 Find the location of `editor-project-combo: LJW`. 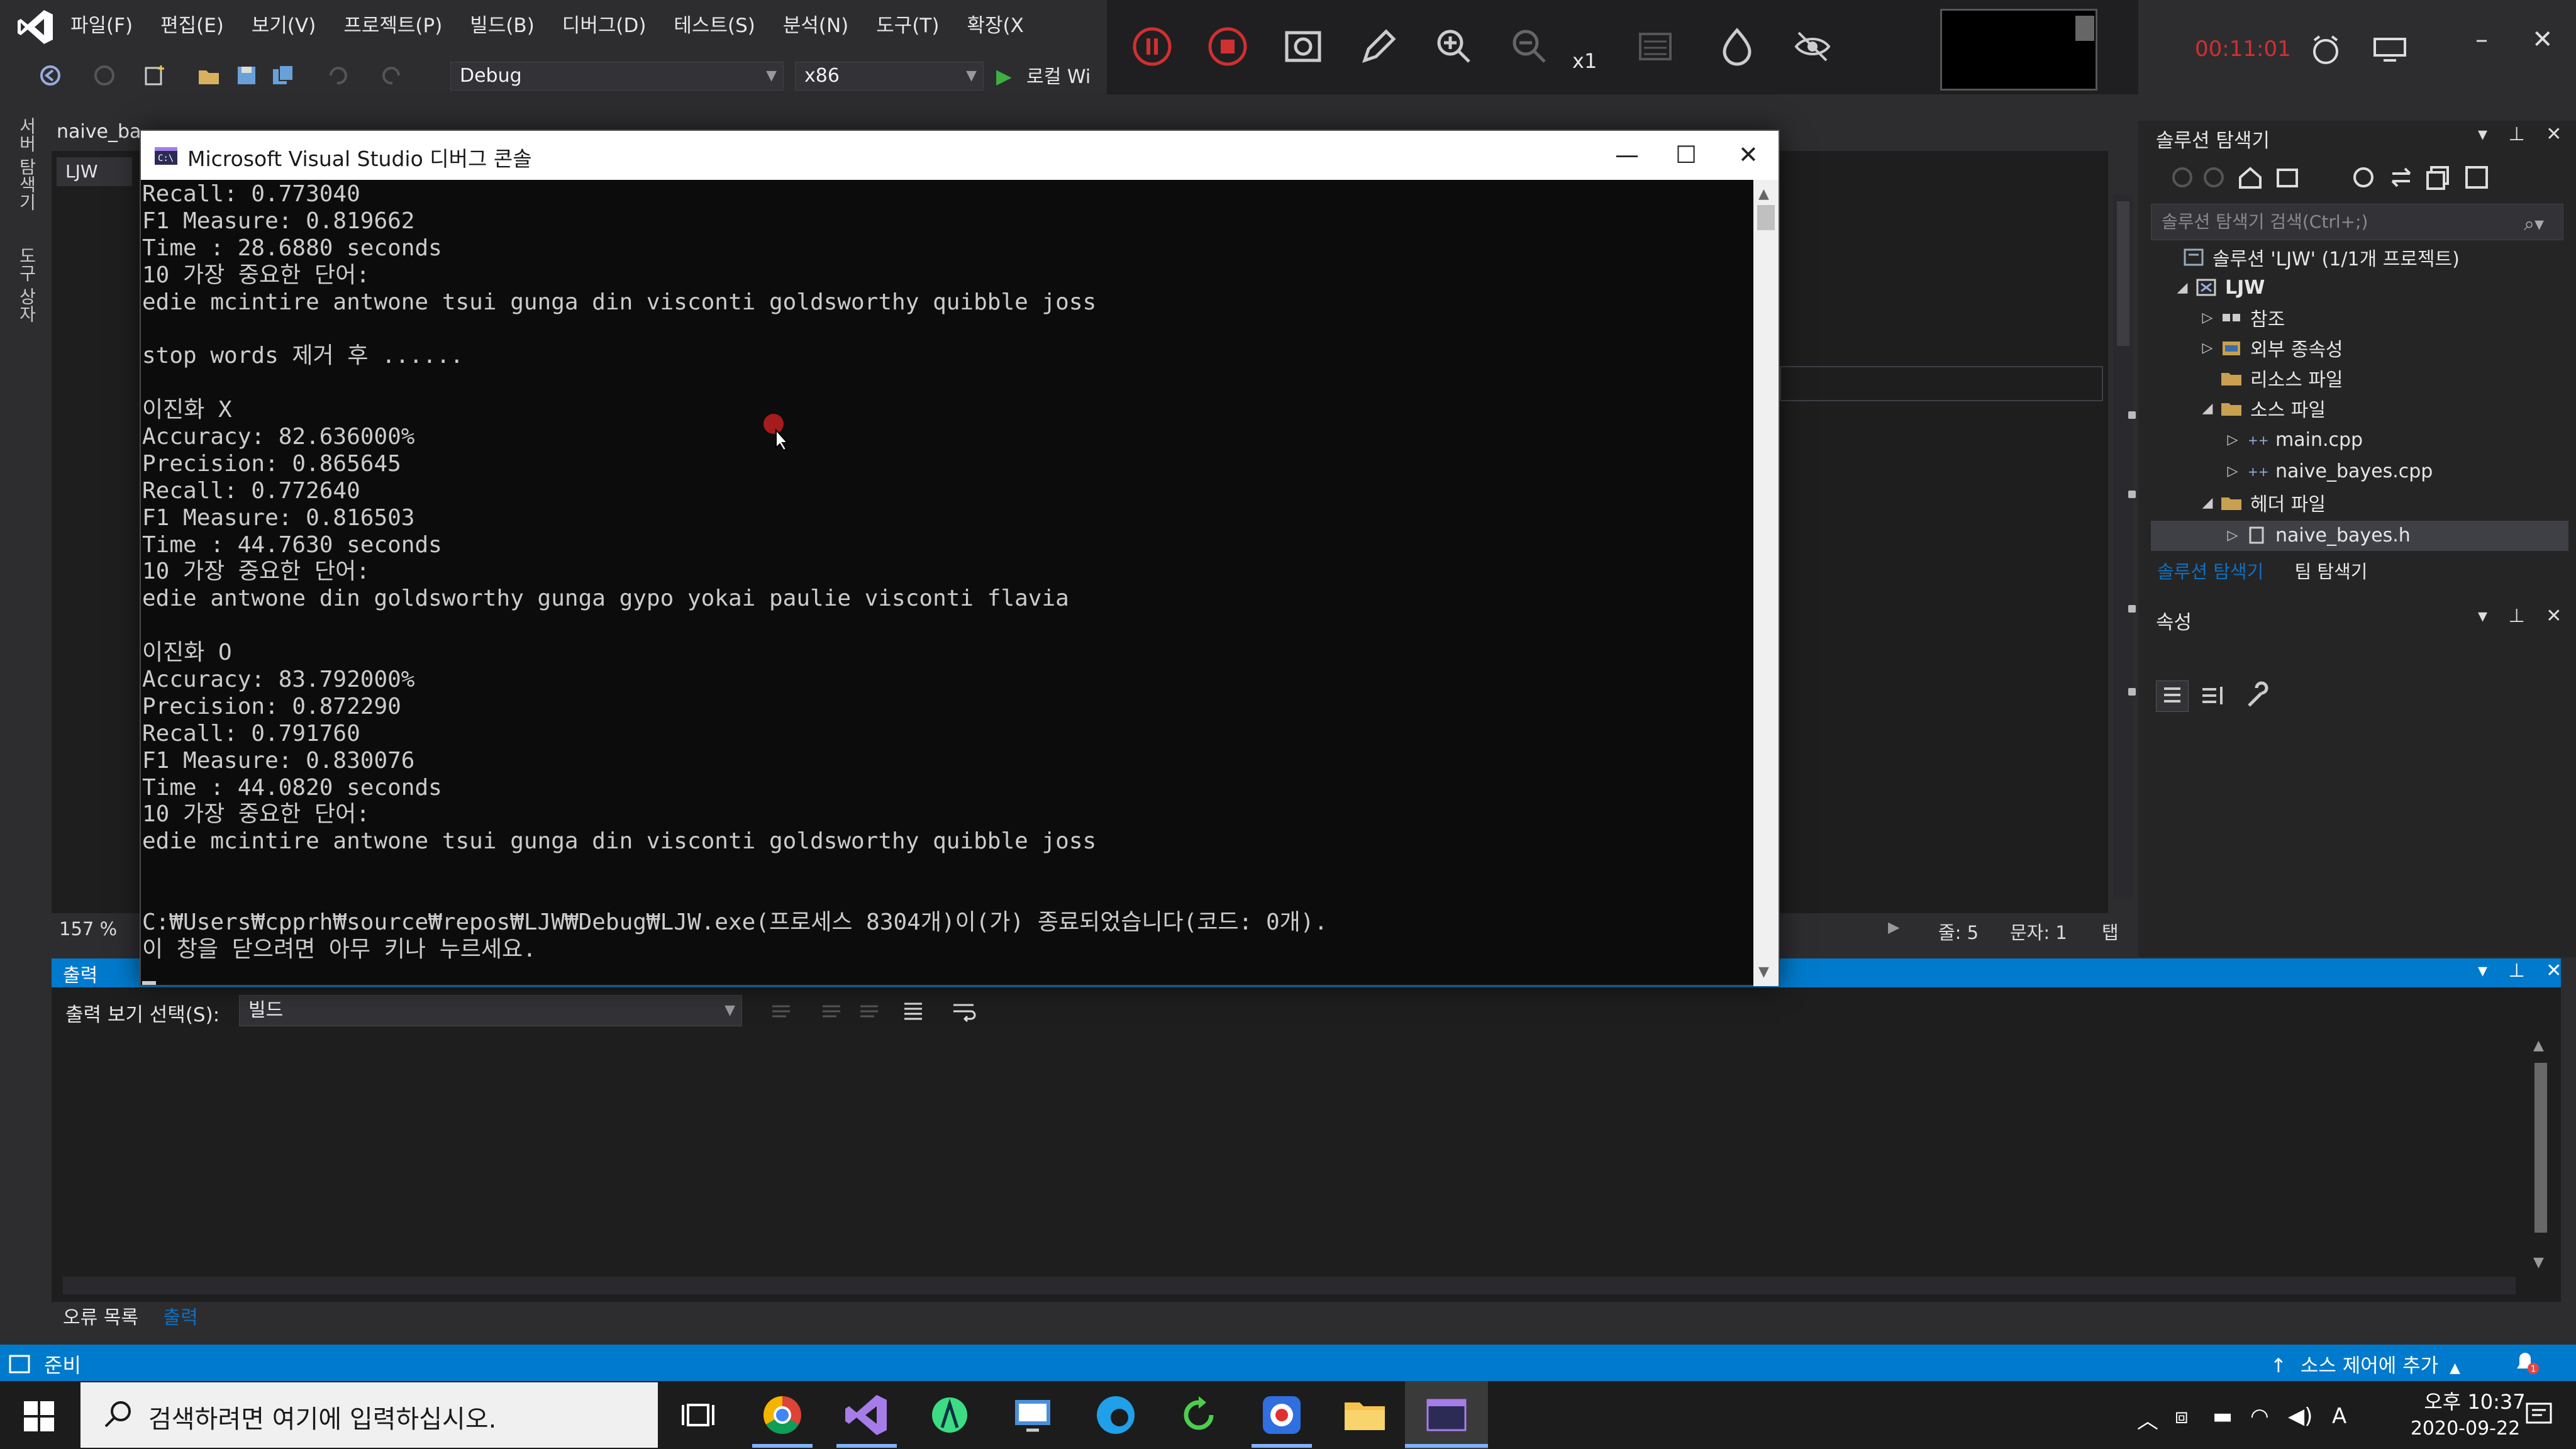

editor-project-combo: LJW is located at coordinates (94, 171).